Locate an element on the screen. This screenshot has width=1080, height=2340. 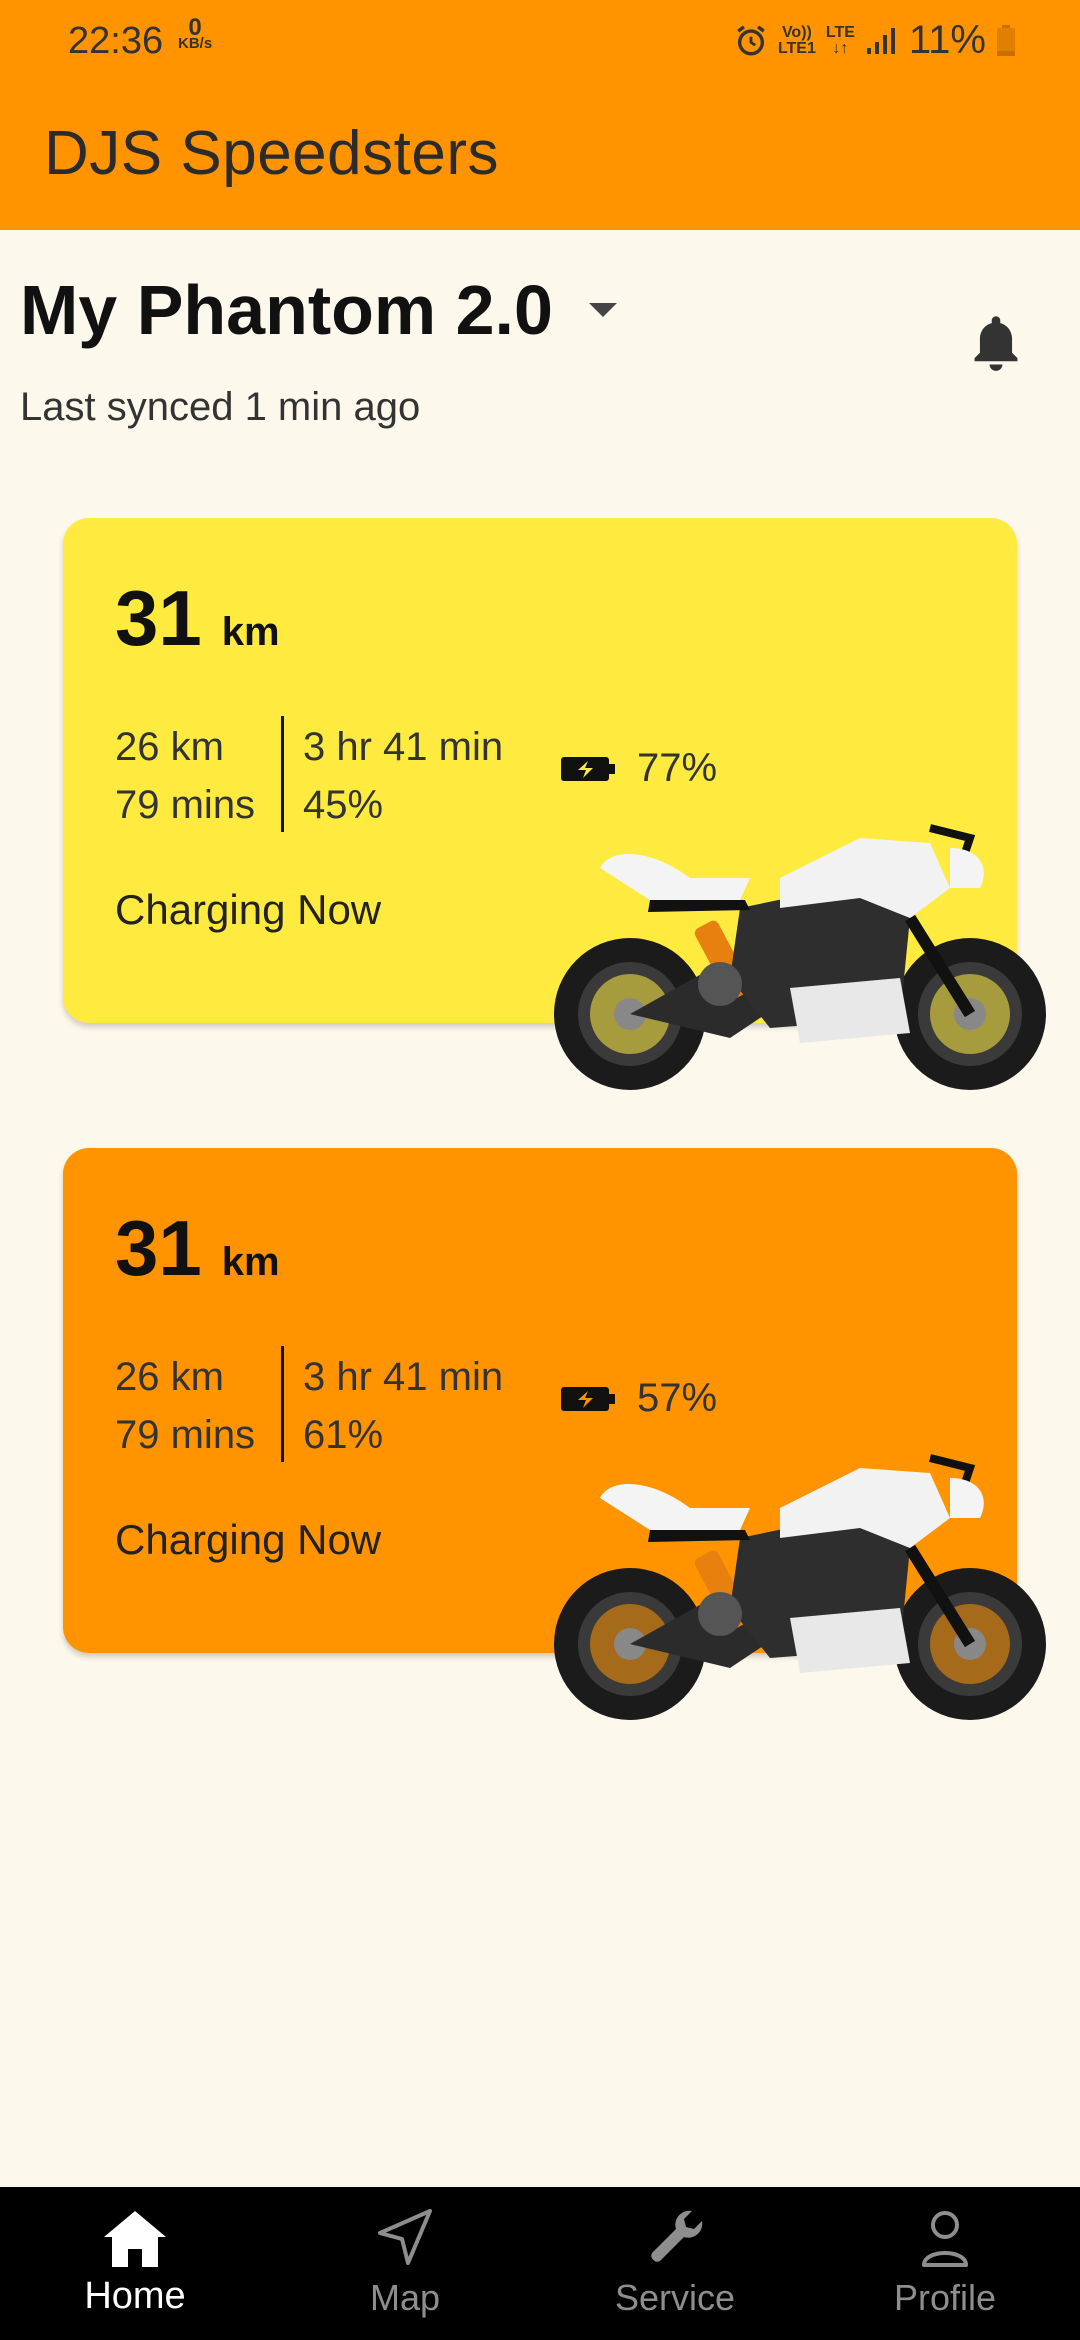
nav-map-label: Map is located at coordinates (405, 2297).